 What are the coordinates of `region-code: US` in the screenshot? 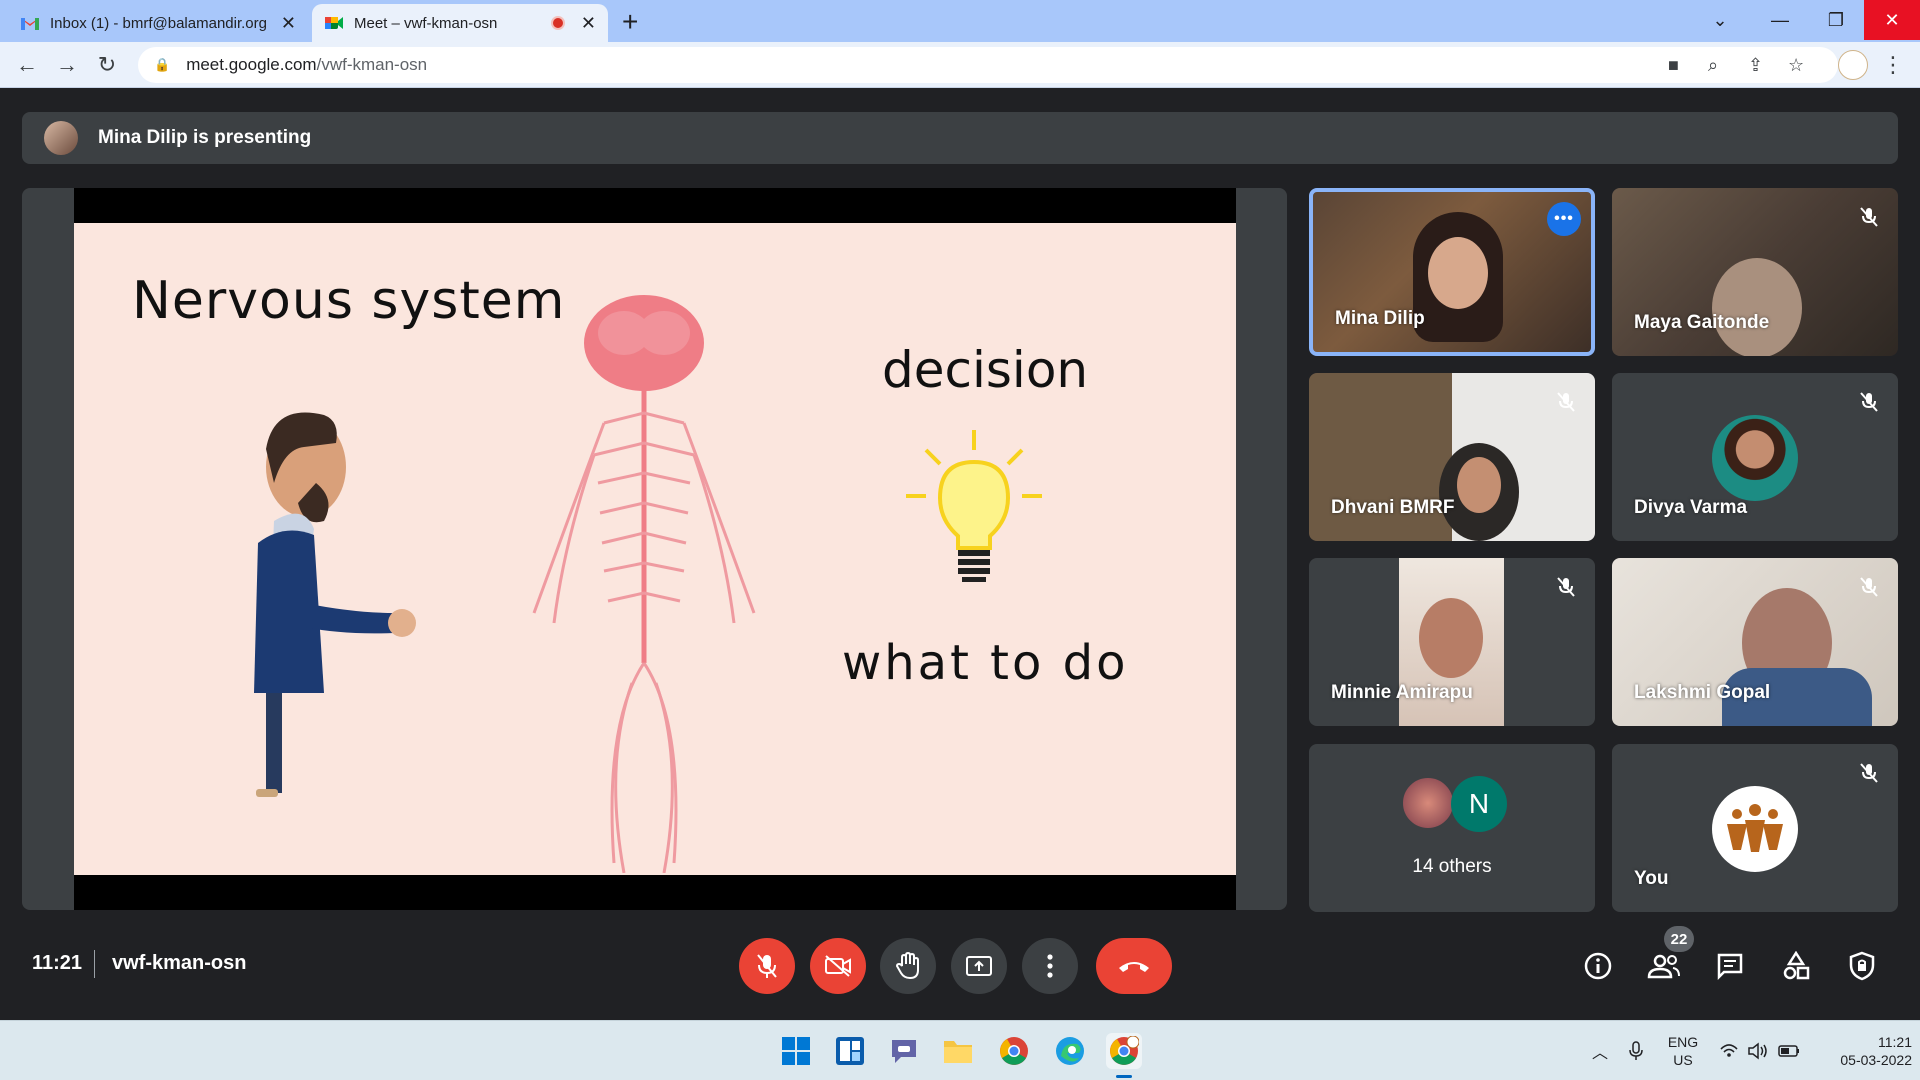 It's located at (1683, 1060).